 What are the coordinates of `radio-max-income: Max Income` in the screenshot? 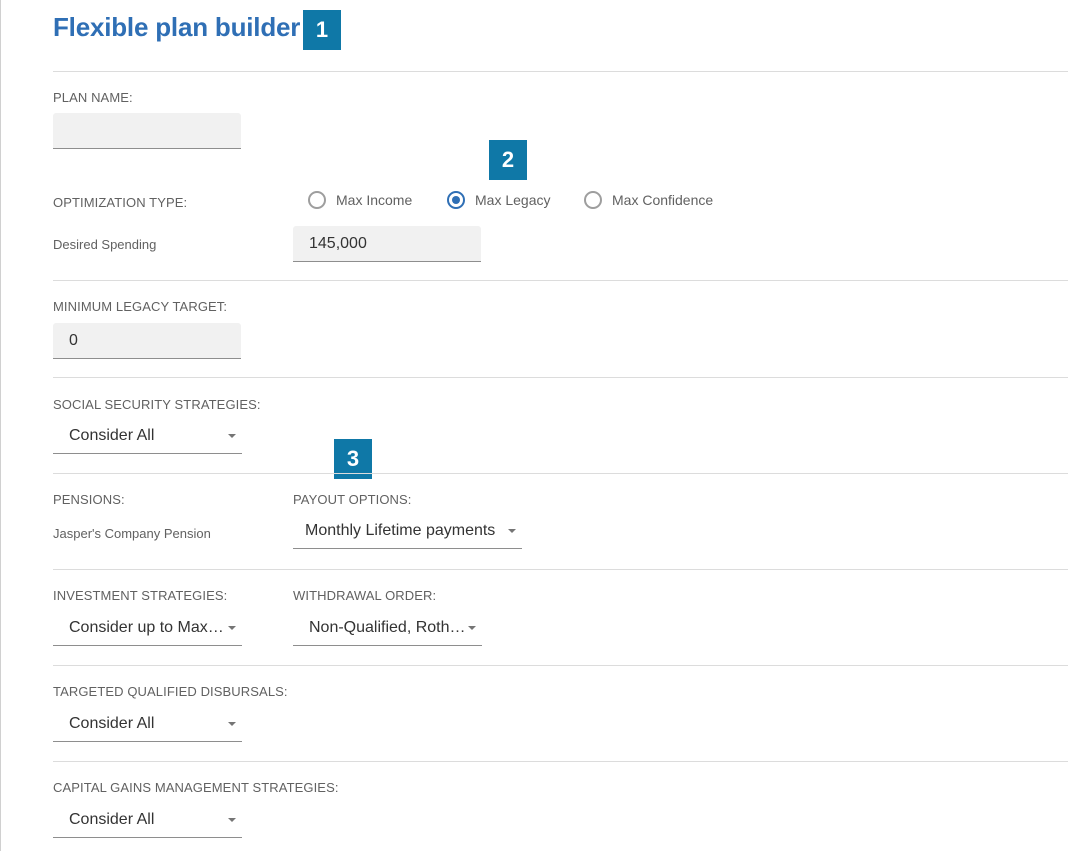 It's located at (360, 200).